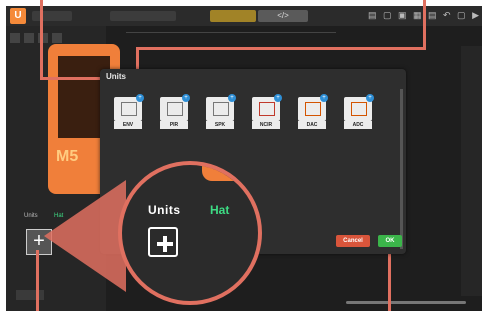 The height and width of the screenshot is (311, 487). Describe the element at coordinates (190, 233) in the screenshot. I see `magnifier-callout: Units Hat` at that location.